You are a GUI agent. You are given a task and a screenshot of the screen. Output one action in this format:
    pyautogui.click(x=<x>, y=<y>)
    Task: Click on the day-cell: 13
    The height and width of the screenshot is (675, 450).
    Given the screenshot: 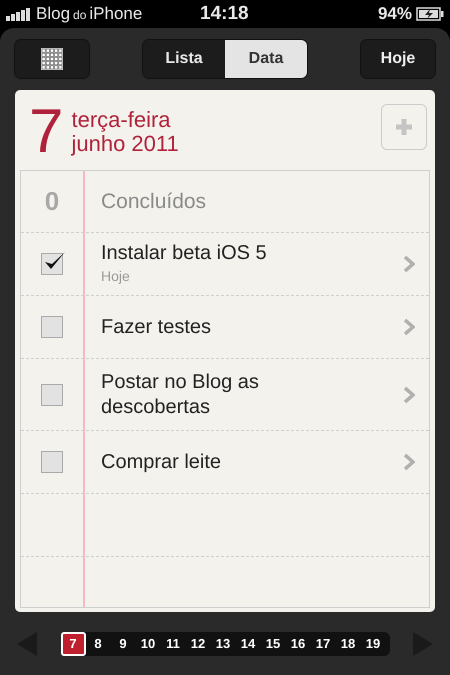 What is the action you would take?
    pyautogui.click(x=223, y=644)
    